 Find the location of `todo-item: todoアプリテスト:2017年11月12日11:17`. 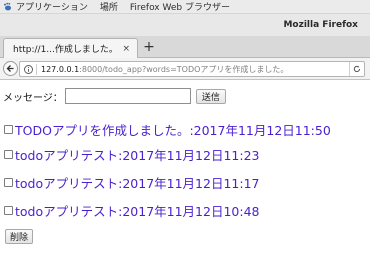

todo-item: todoアプリテスト:2017年11月12日11:17 is located at coordinates (132, 182).